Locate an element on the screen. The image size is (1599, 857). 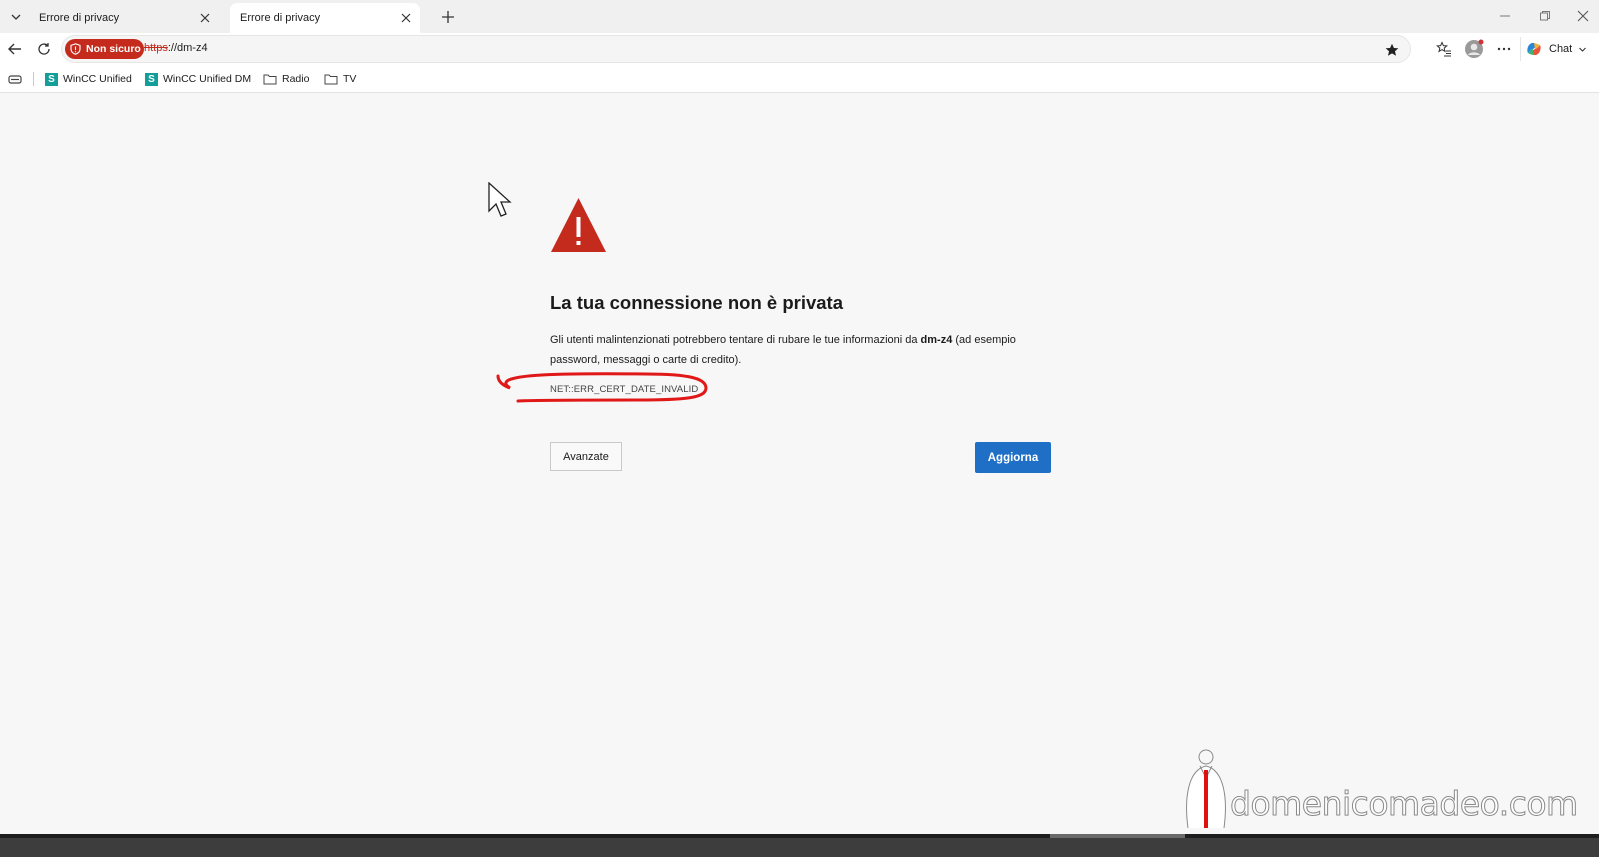
favorites-list-icon is located at coordinates (1443, 49).